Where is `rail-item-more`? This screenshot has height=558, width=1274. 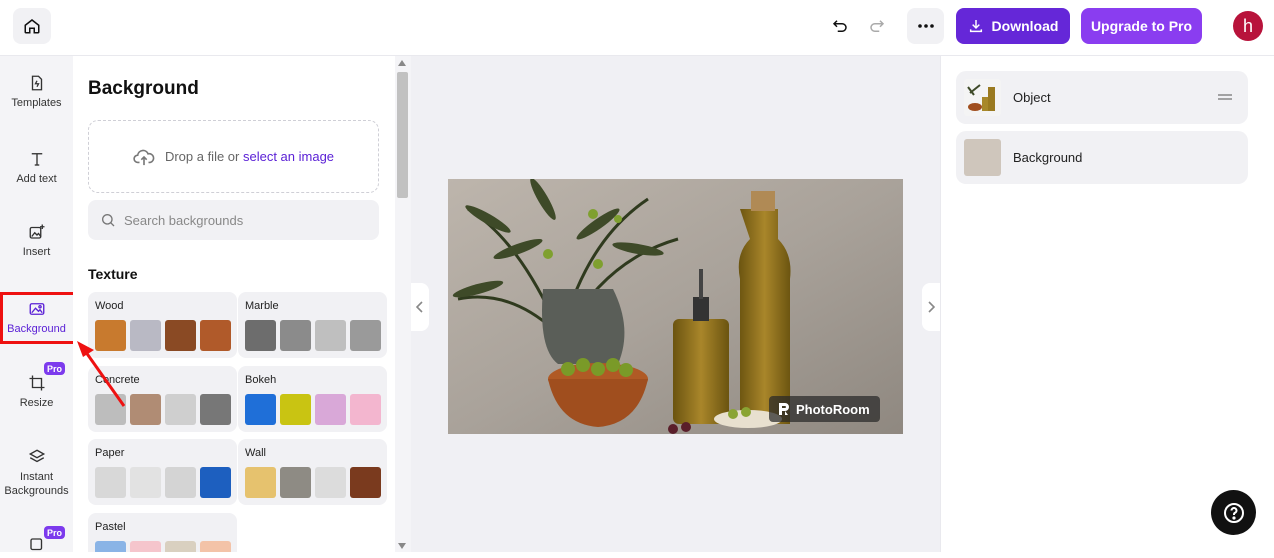
rail-item-more is located at coordinates (36, 547).